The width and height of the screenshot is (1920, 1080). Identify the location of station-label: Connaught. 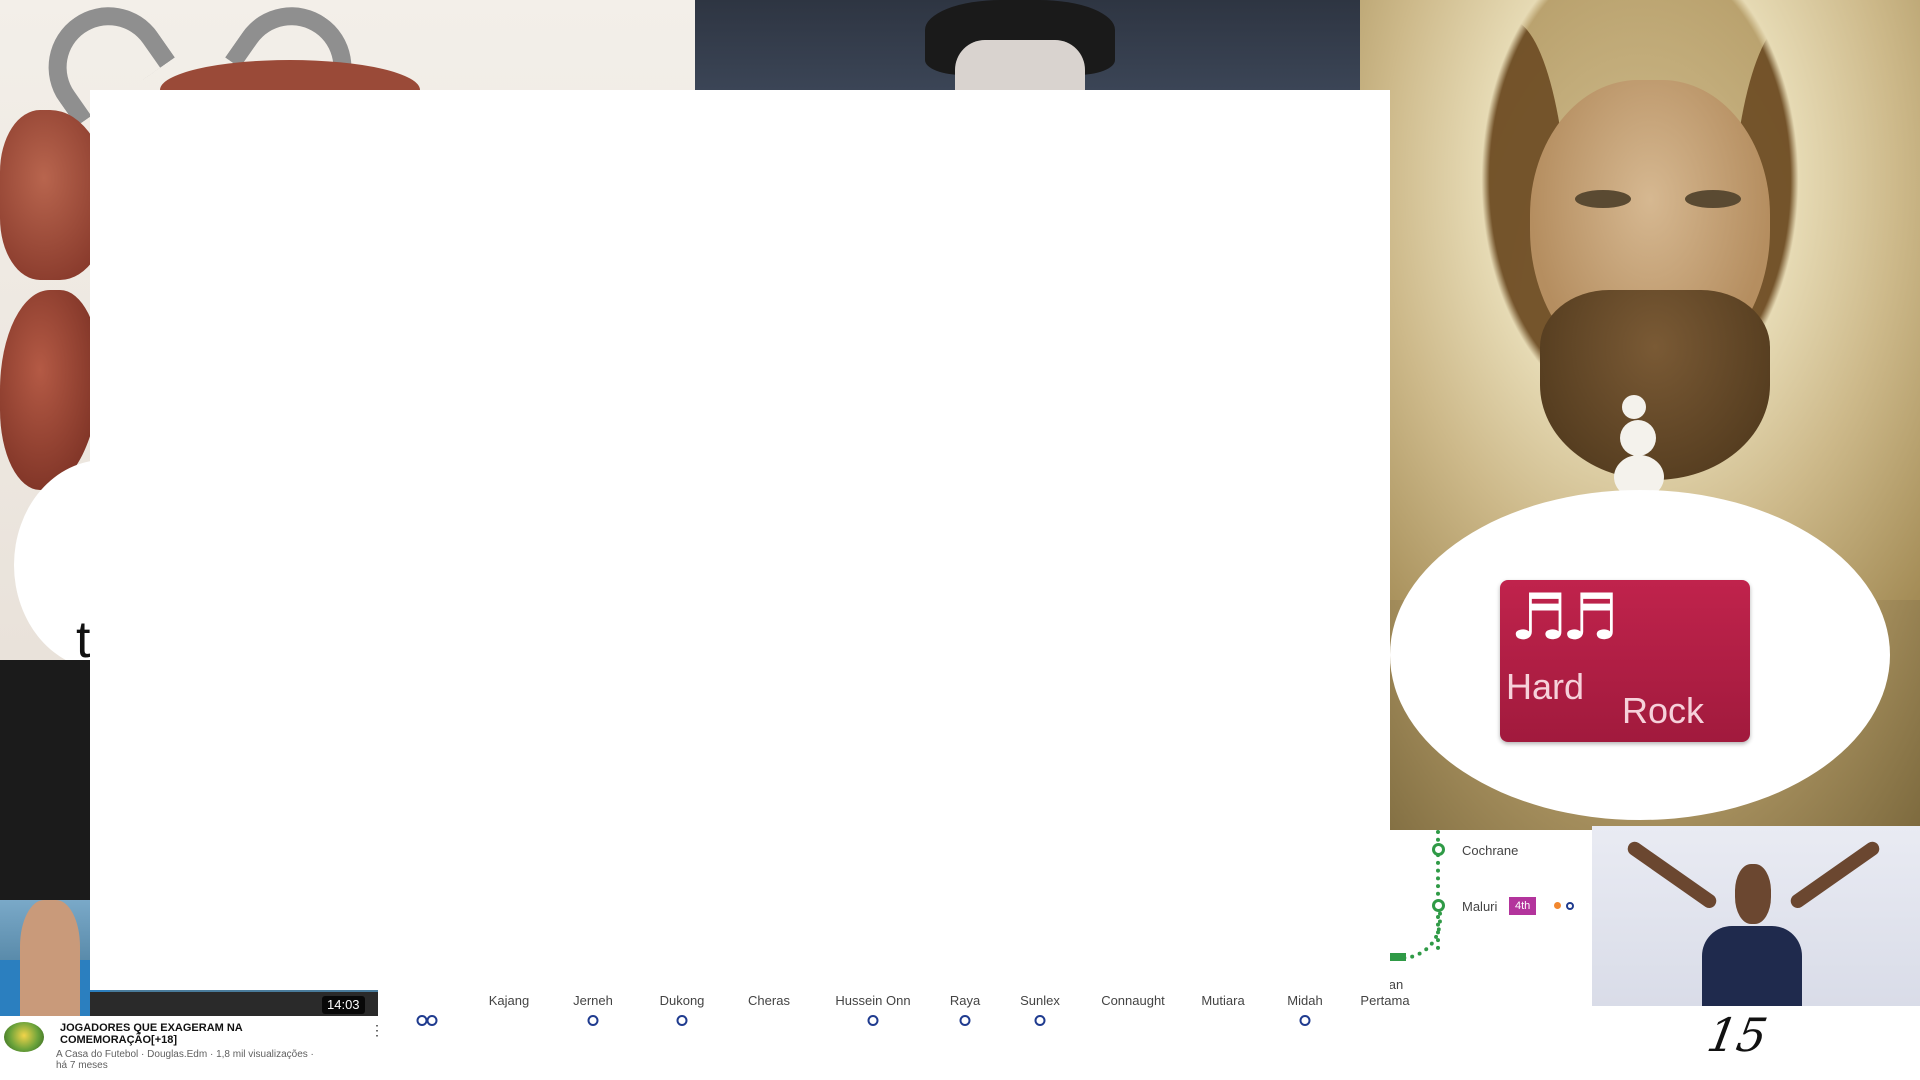
(1133, 1000).